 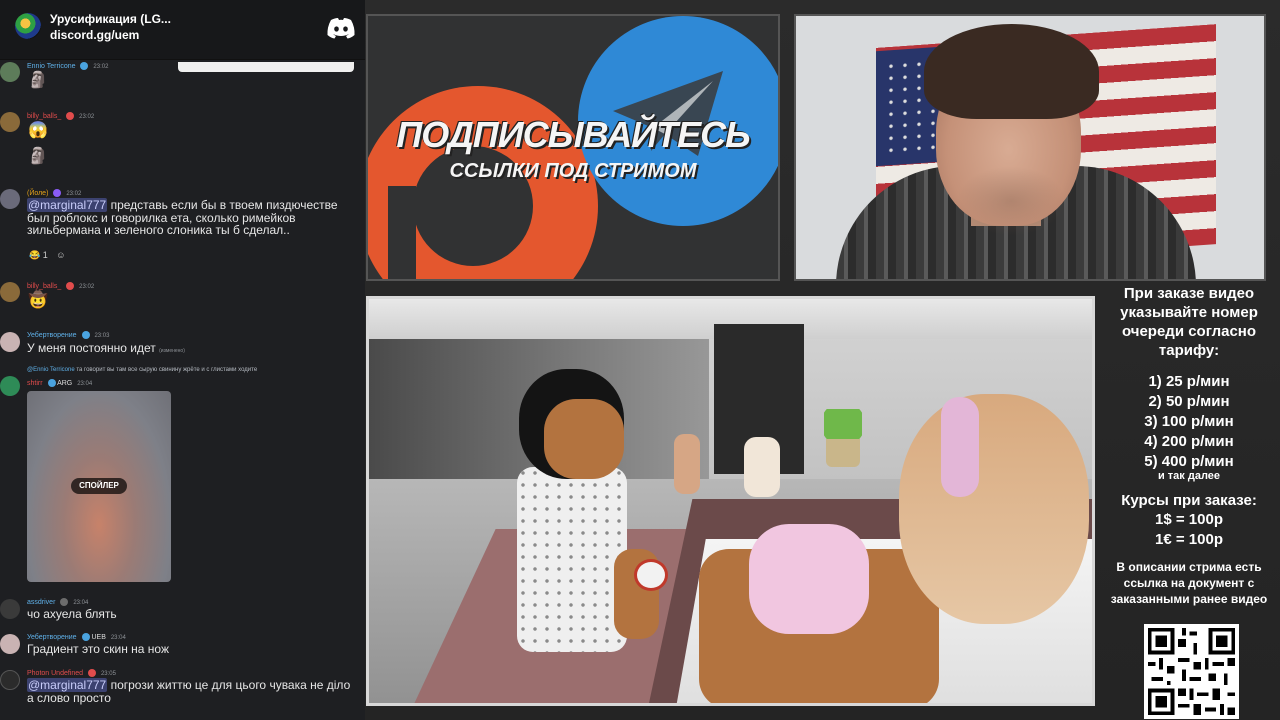 What do you see at coordinates (1189, 401) in the screenshot?
I see `tariff-item: 2) 50 р/мин` at bounding box center [1189, 401].